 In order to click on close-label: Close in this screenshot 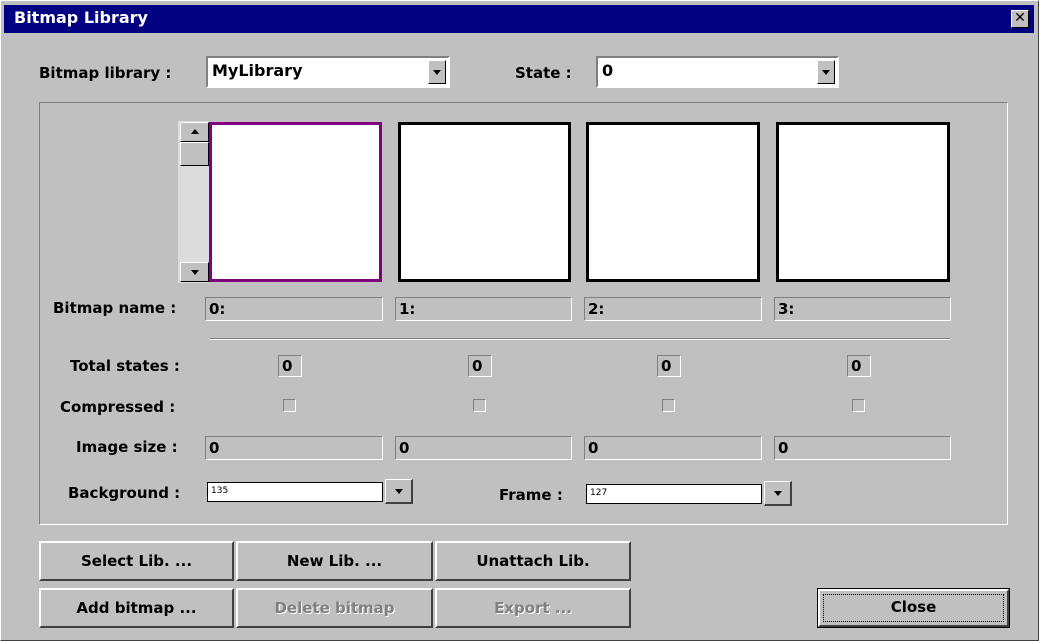, I will do `click(913, 607)`.